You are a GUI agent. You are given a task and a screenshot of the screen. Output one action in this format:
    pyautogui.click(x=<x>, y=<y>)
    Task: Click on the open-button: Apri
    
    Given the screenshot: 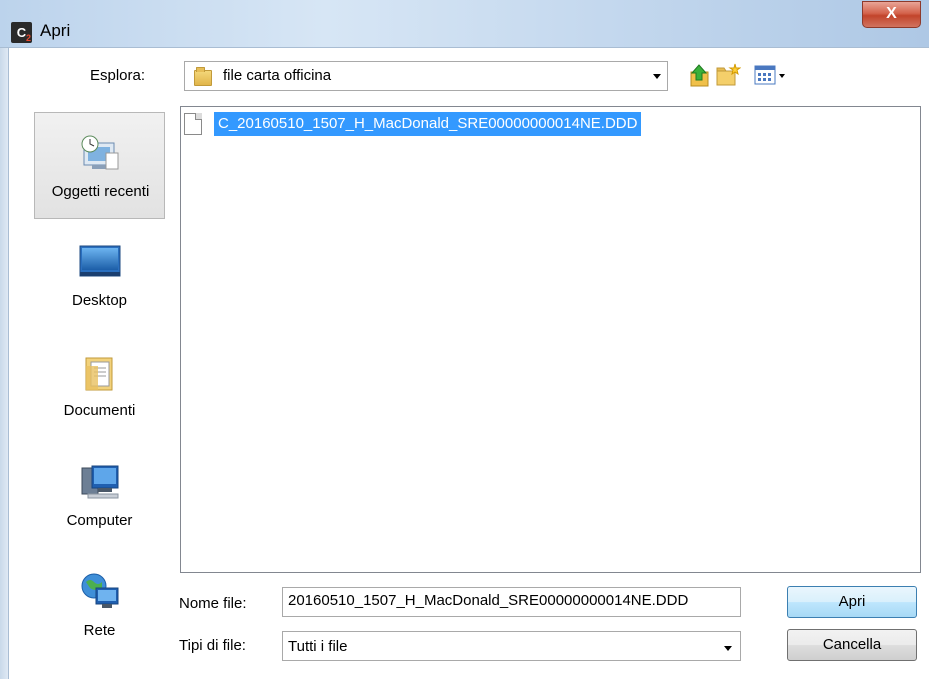 What is the action you would take?
    pyautogui.click(x=852, y=602)
    